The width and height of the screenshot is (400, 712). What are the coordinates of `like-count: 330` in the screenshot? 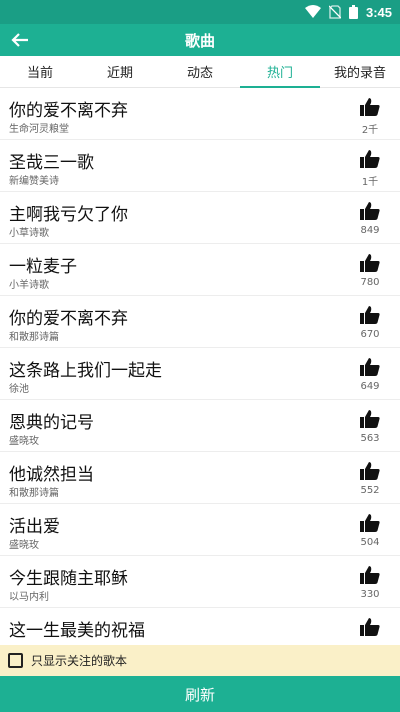 It's located at (370, 594).